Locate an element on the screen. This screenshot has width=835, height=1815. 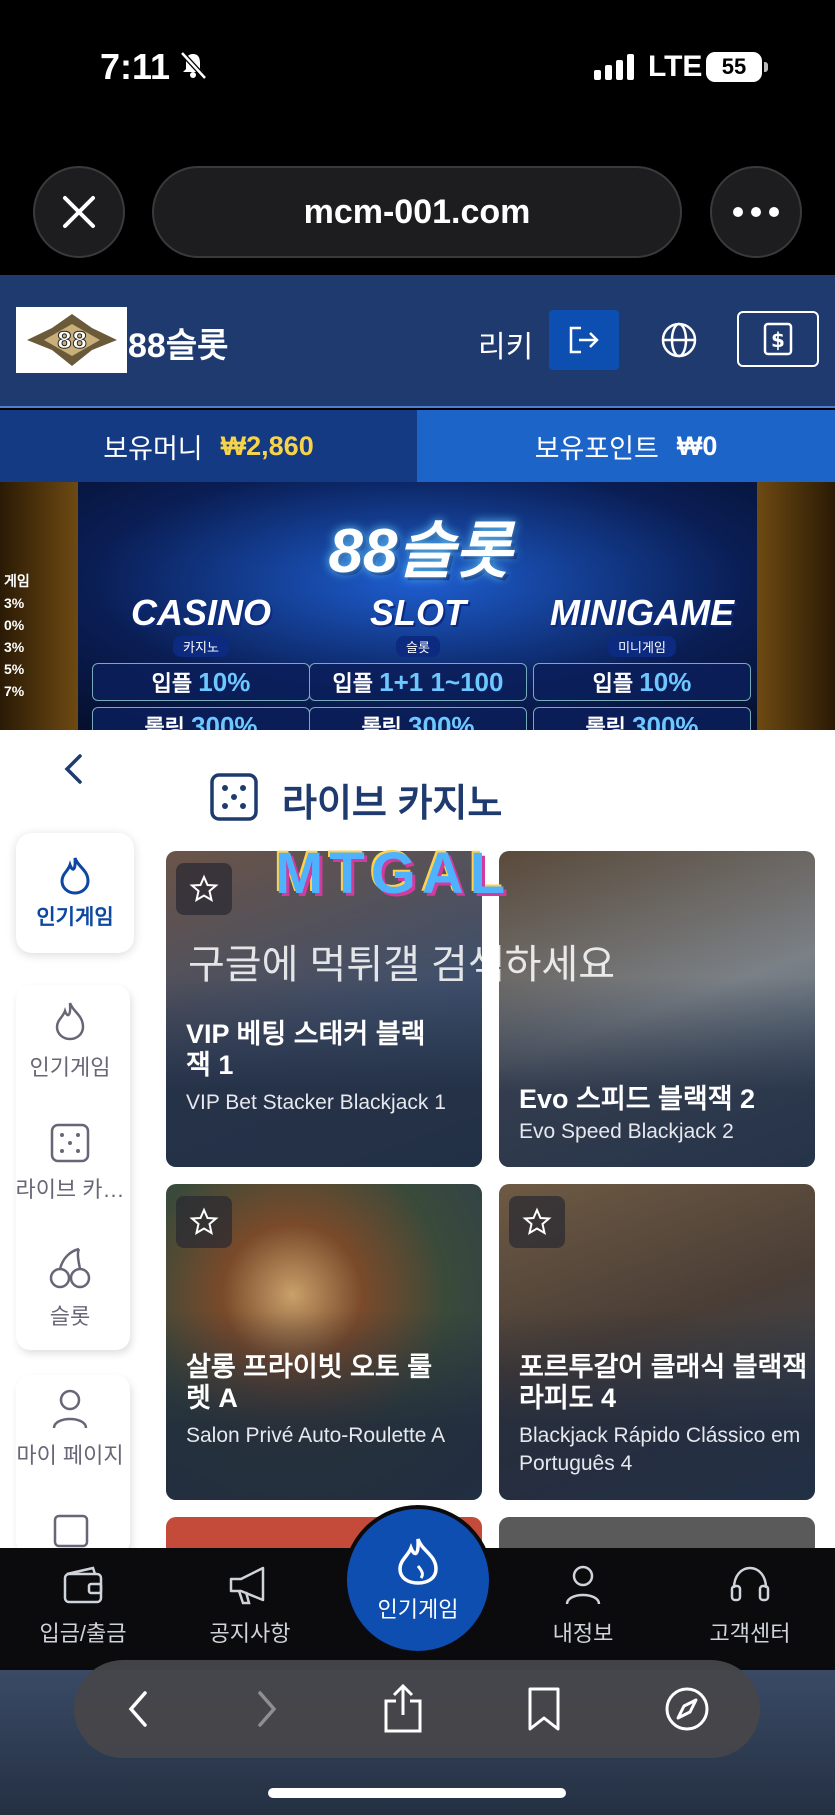
points-bar: 보유포인트 ₩0 is located at coordinates (626, 446).